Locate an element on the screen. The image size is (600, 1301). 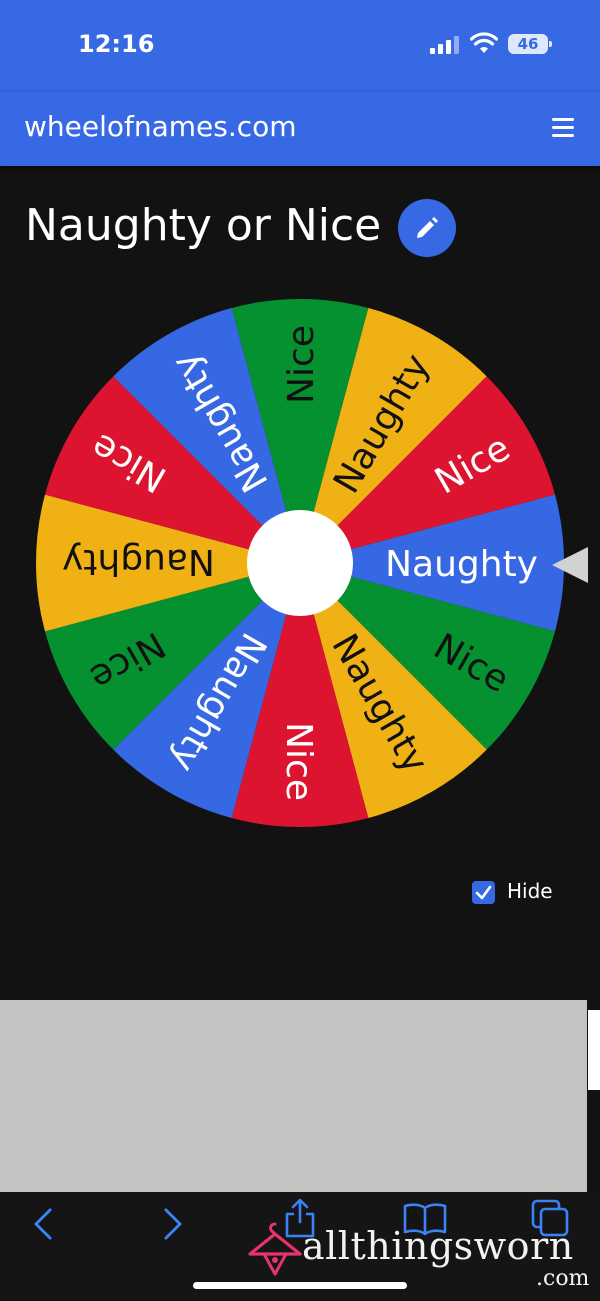
pencil-icon is located at coordinates (427, 227).